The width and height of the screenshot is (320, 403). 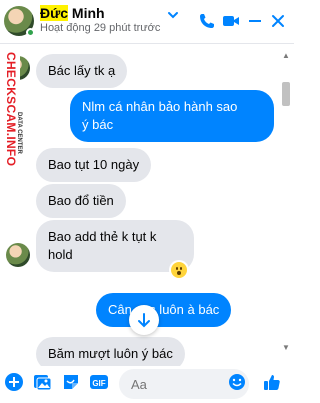 What do you see at coordinates (19, 133) in the screenshot?
I see `watermark-subtext-label: DATA CENTER` at bounding box center [19, 133].